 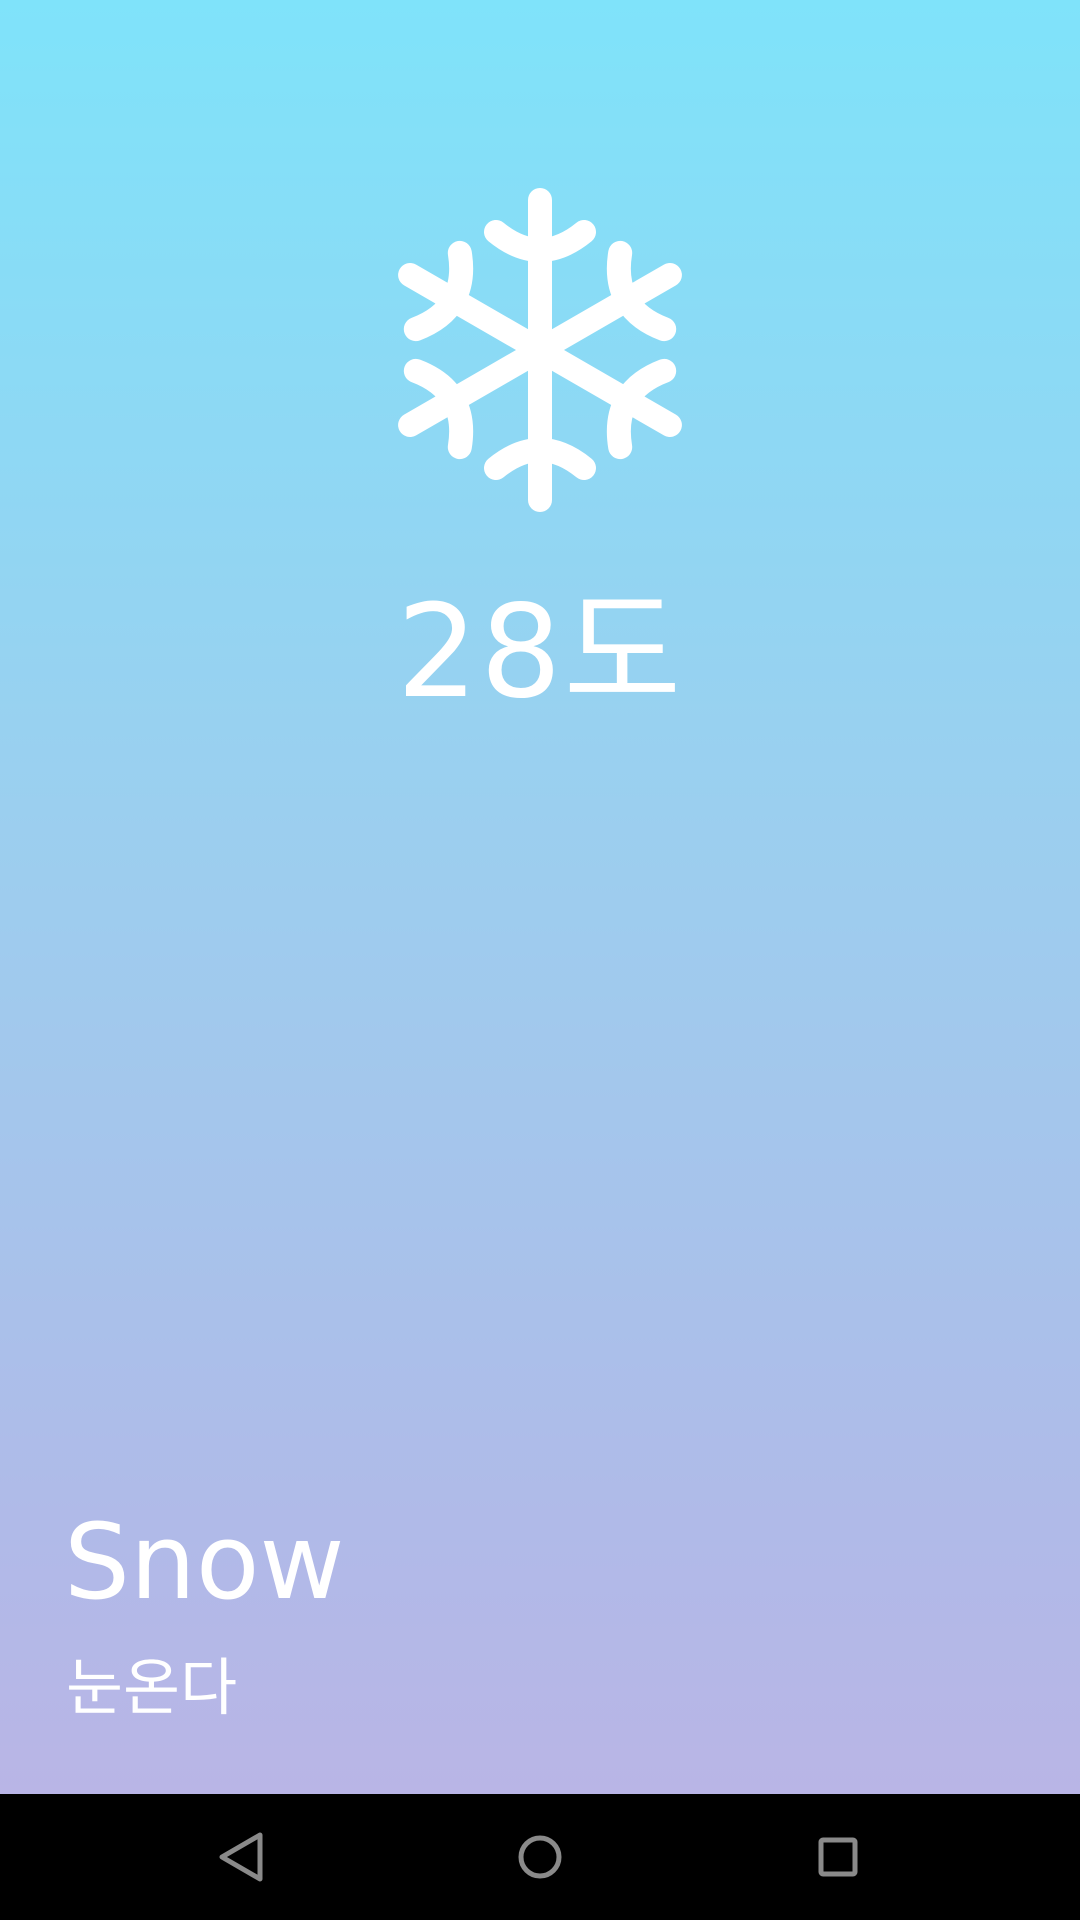 What do you see at coordinates (838, 1857) in the screenshot?
I see `recent-apps-square-icon` at bounding box center [838, 1857].